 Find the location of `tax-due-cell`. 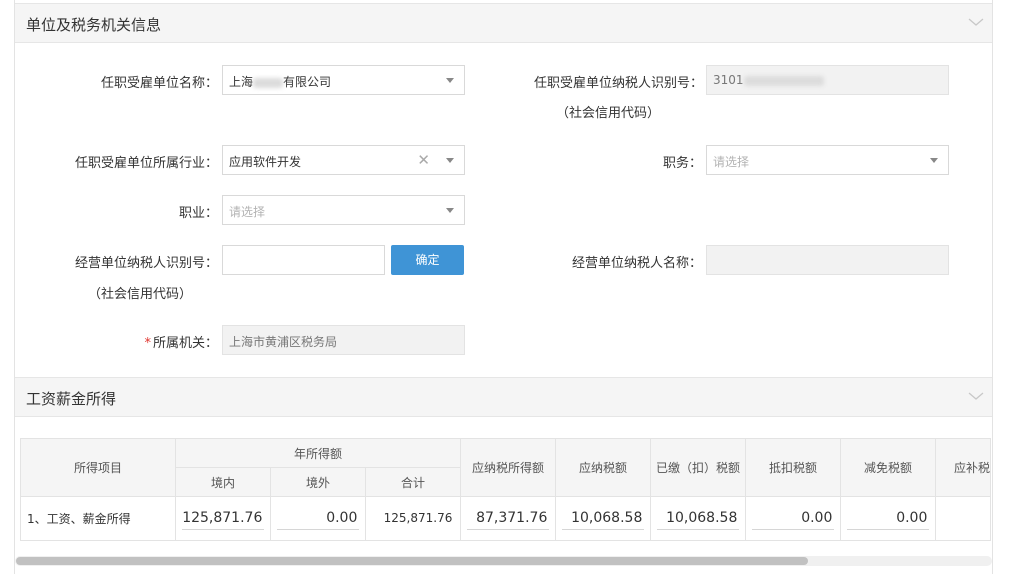

tax-due-cell is located at coordinates (963, 518).